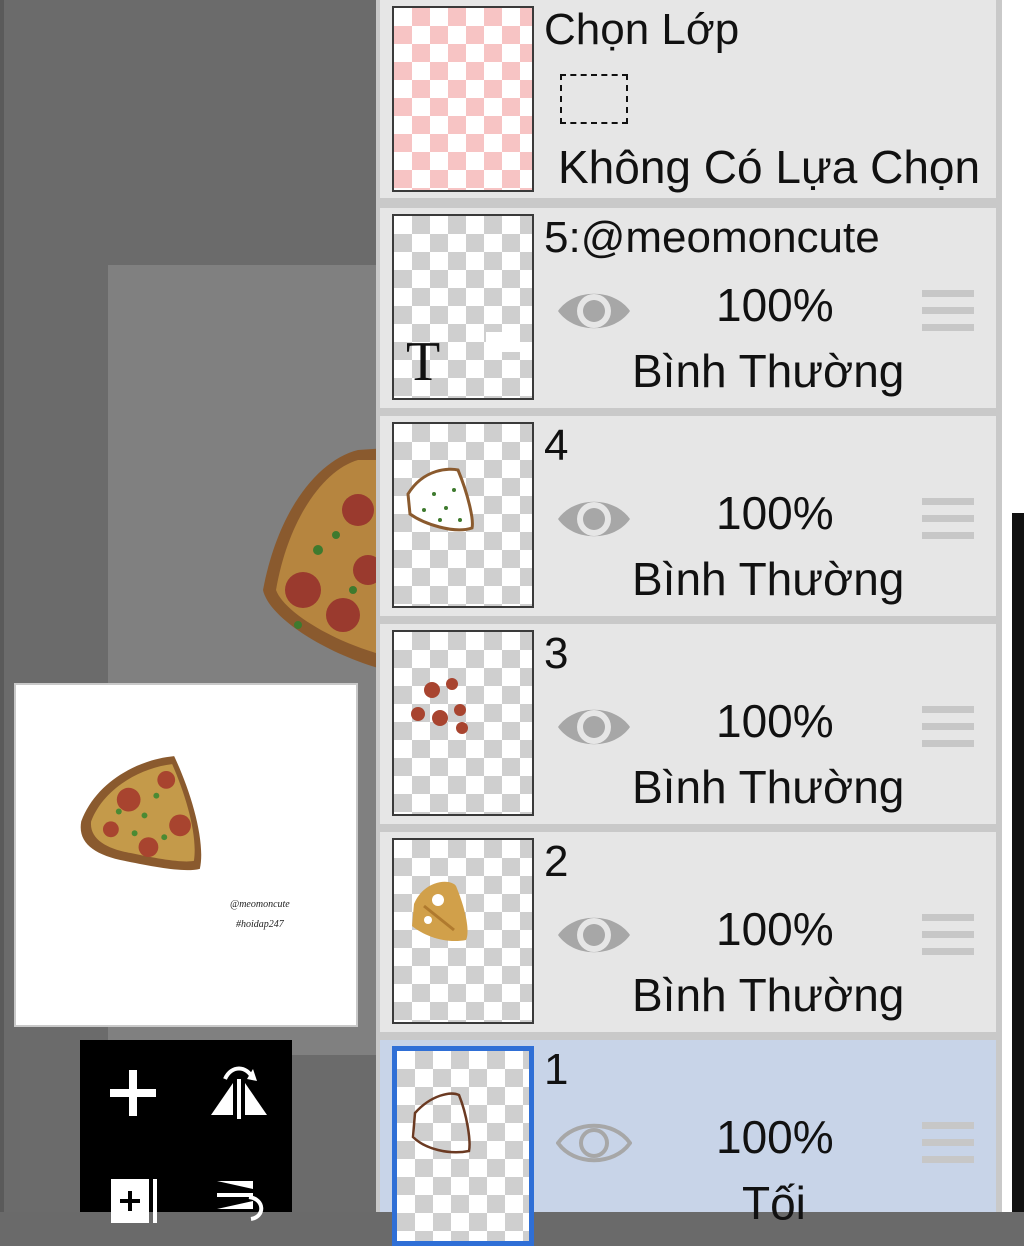 The width and height of the screenshot is (1024, 1246). I want to click on layer-name: 3, so click(556, 653).